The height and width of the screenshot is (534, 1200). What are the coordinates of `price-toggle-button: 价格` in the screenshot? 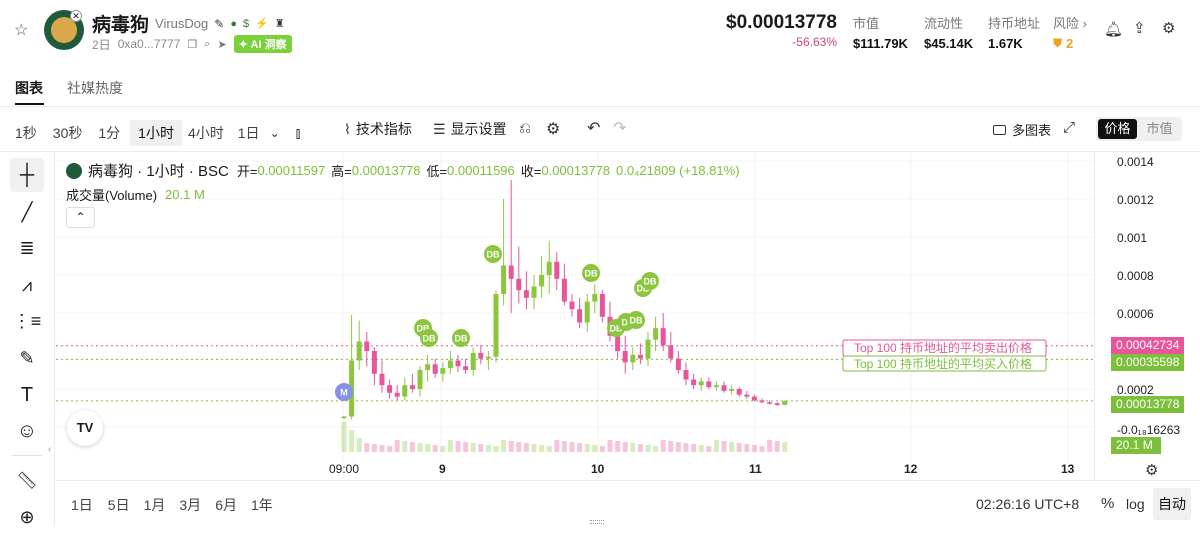 It's located at (1117, 129).